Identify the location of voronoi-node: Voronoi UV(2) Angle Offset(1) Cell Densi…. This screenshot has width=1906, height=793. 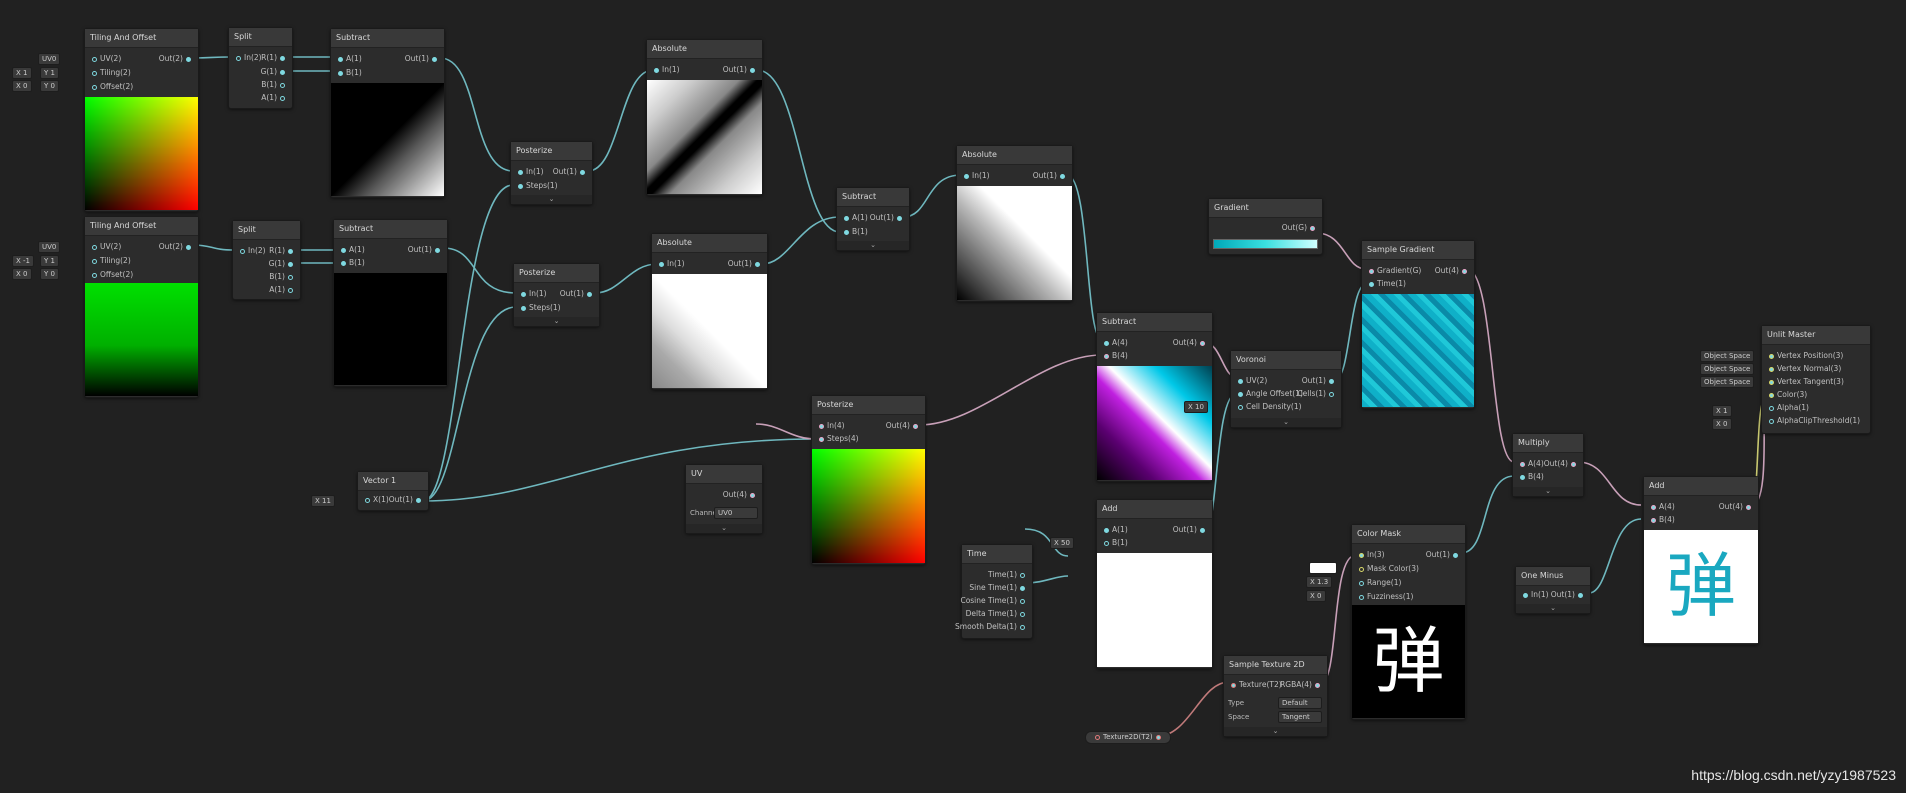
(1286, 389).